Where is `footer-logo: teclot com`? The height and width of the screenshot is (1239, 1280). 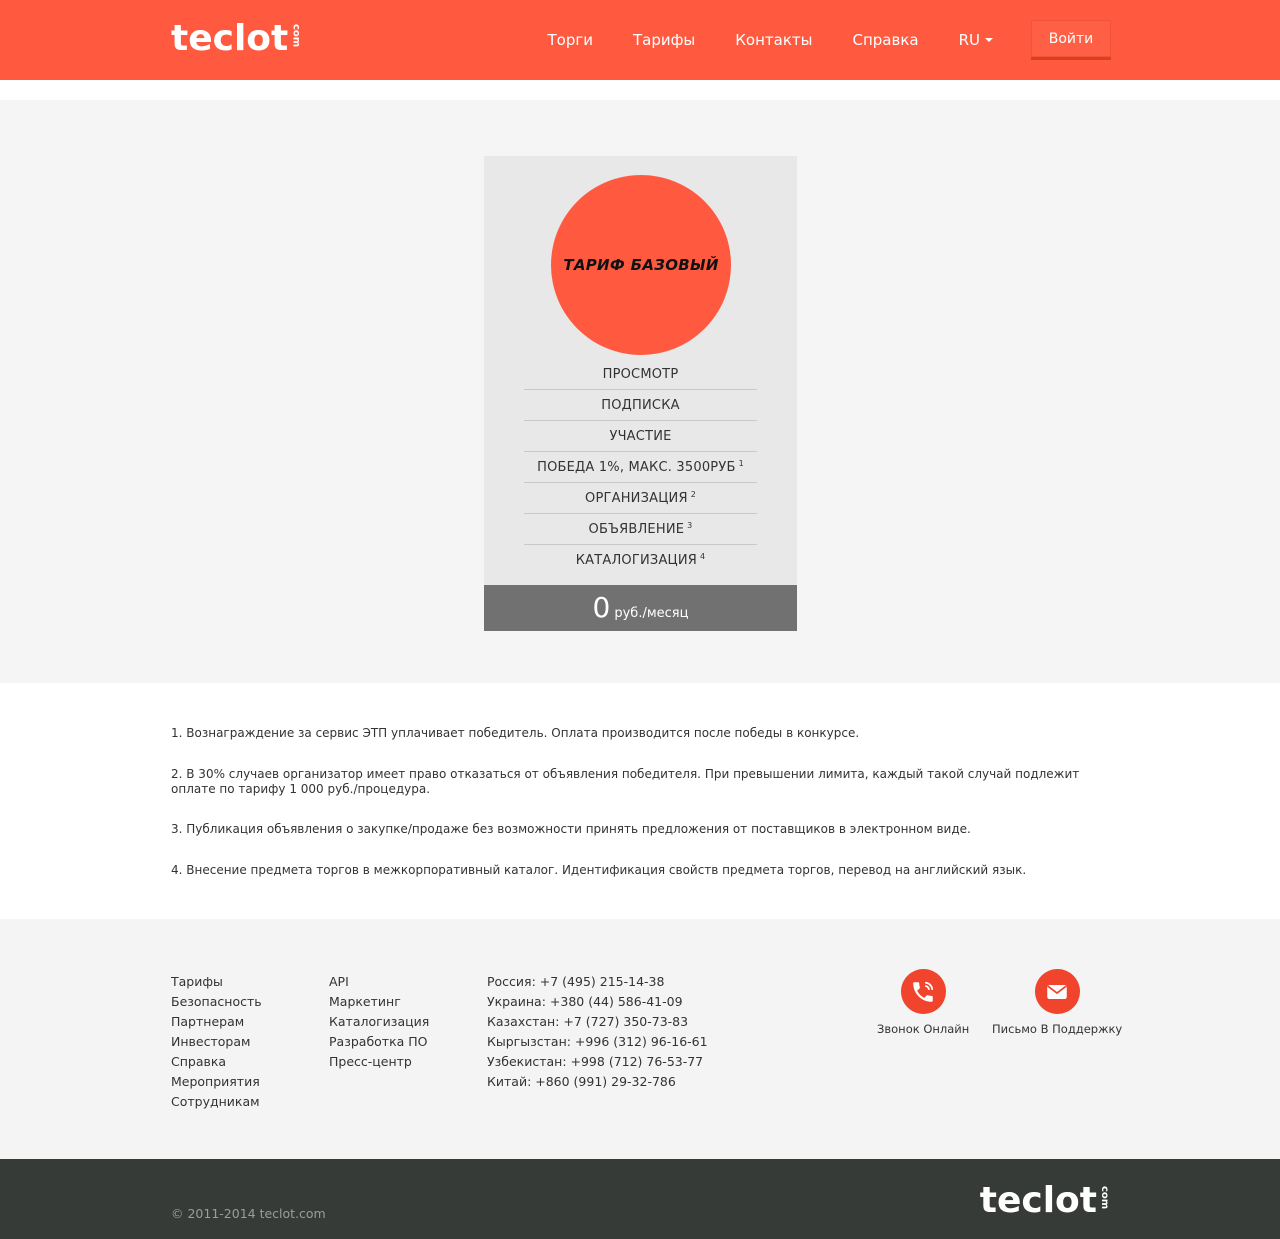 footer-logo: teclot com is located at coordinates (1044, 1200).